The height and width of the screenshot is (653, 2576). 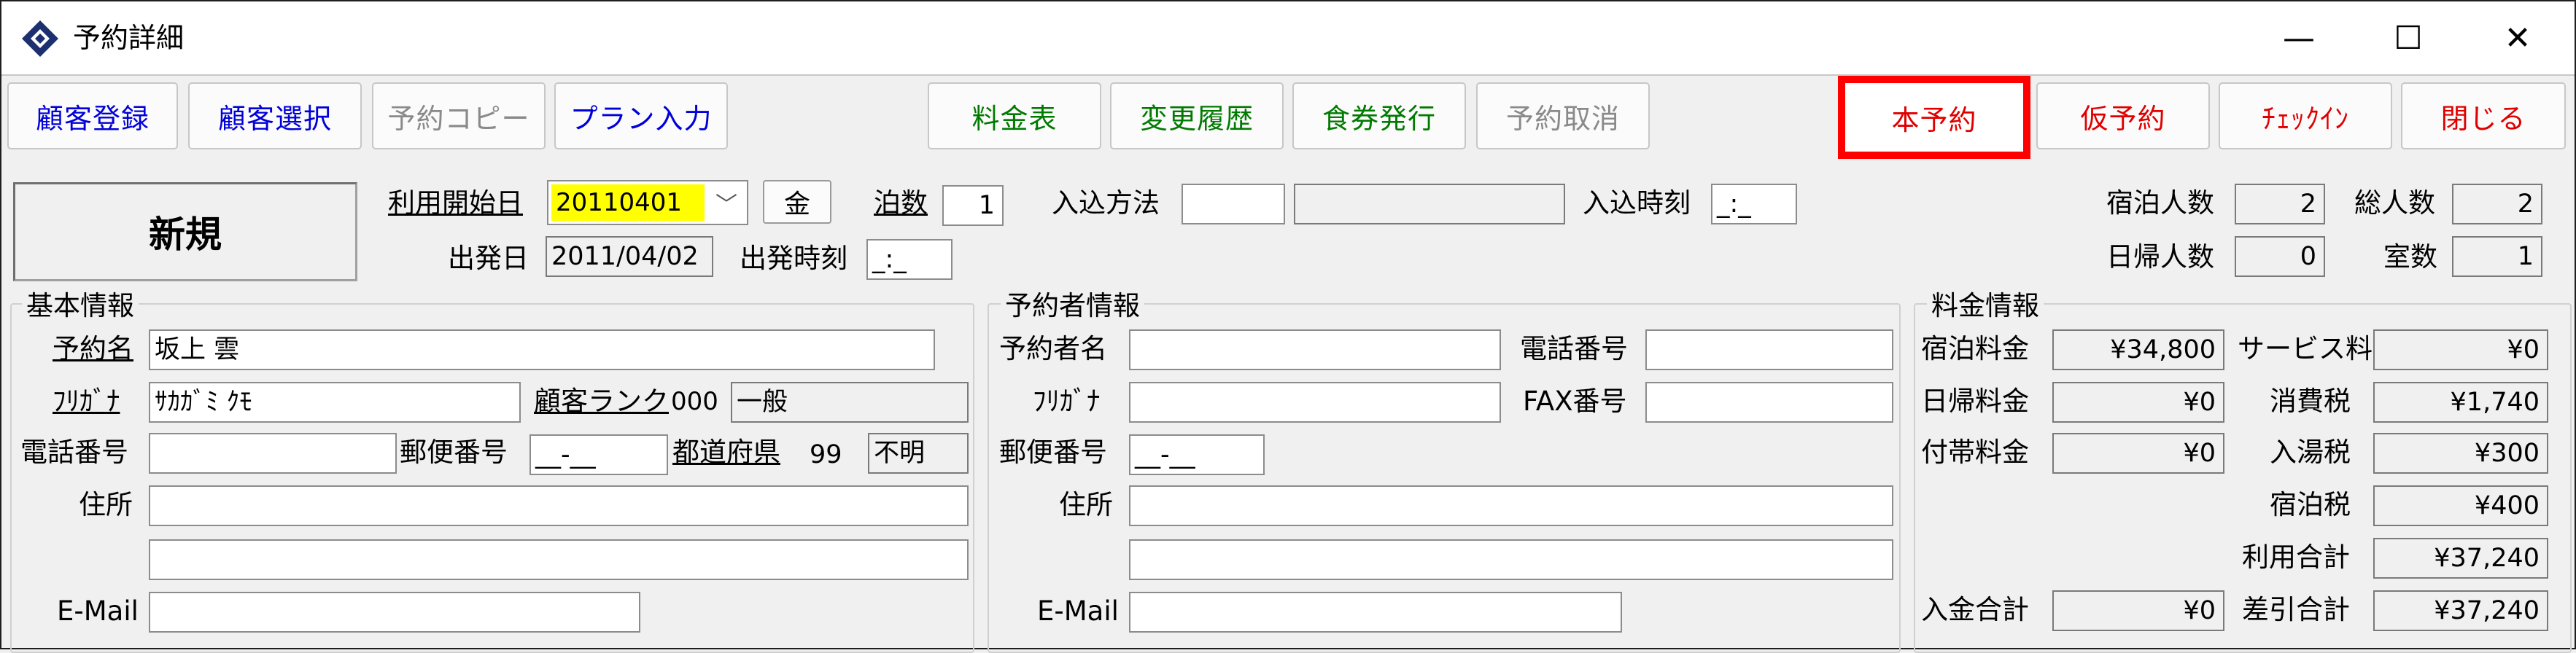 I want to click on customer-select-button: 顧客選択, so click(x=275, y=115).